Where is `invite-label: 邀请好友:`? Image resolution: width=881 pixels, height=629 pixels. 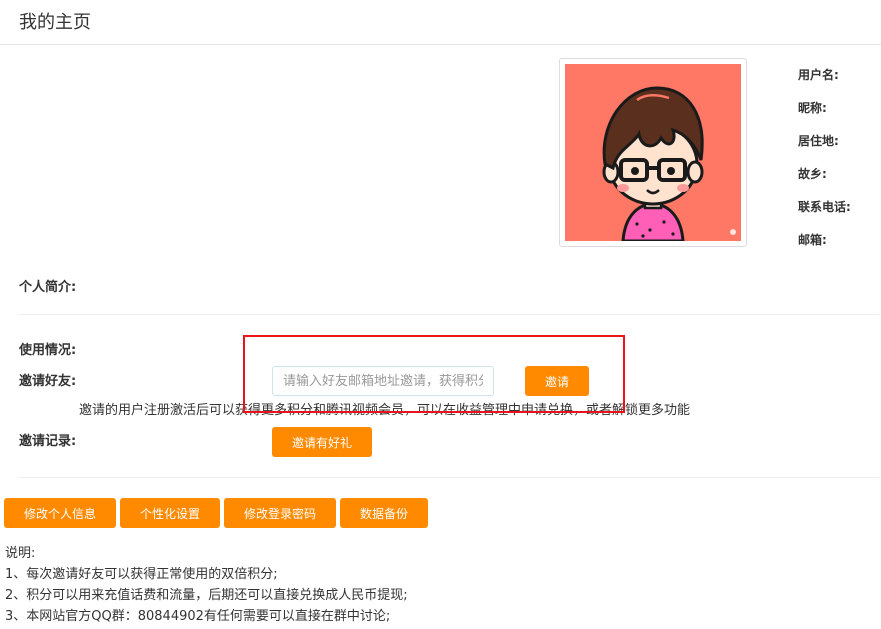 invite-label: 邀请好友: is located at coordinates (48, 381).